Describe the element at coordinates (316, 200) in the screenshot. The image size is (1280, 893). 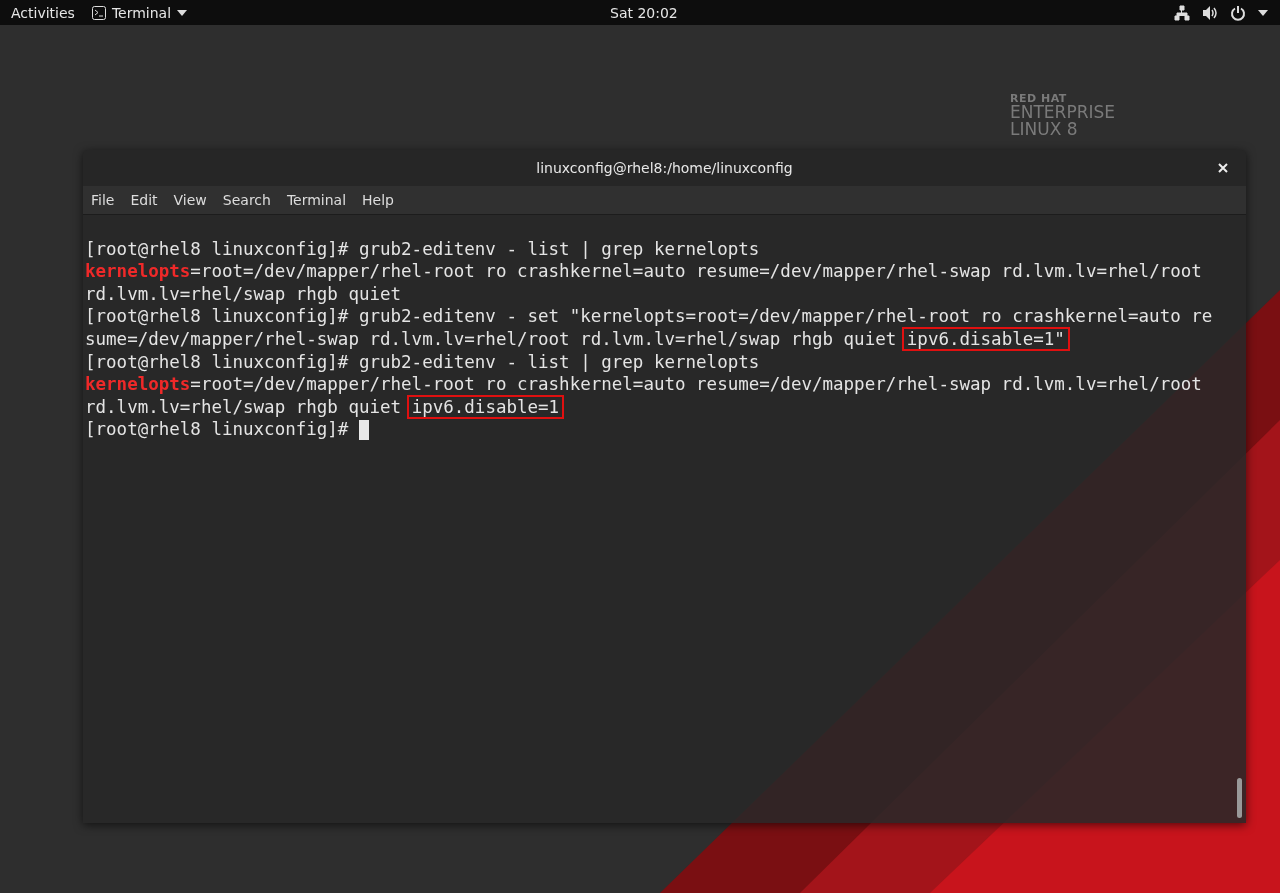
I see `menu-item: Terminal` at that location.